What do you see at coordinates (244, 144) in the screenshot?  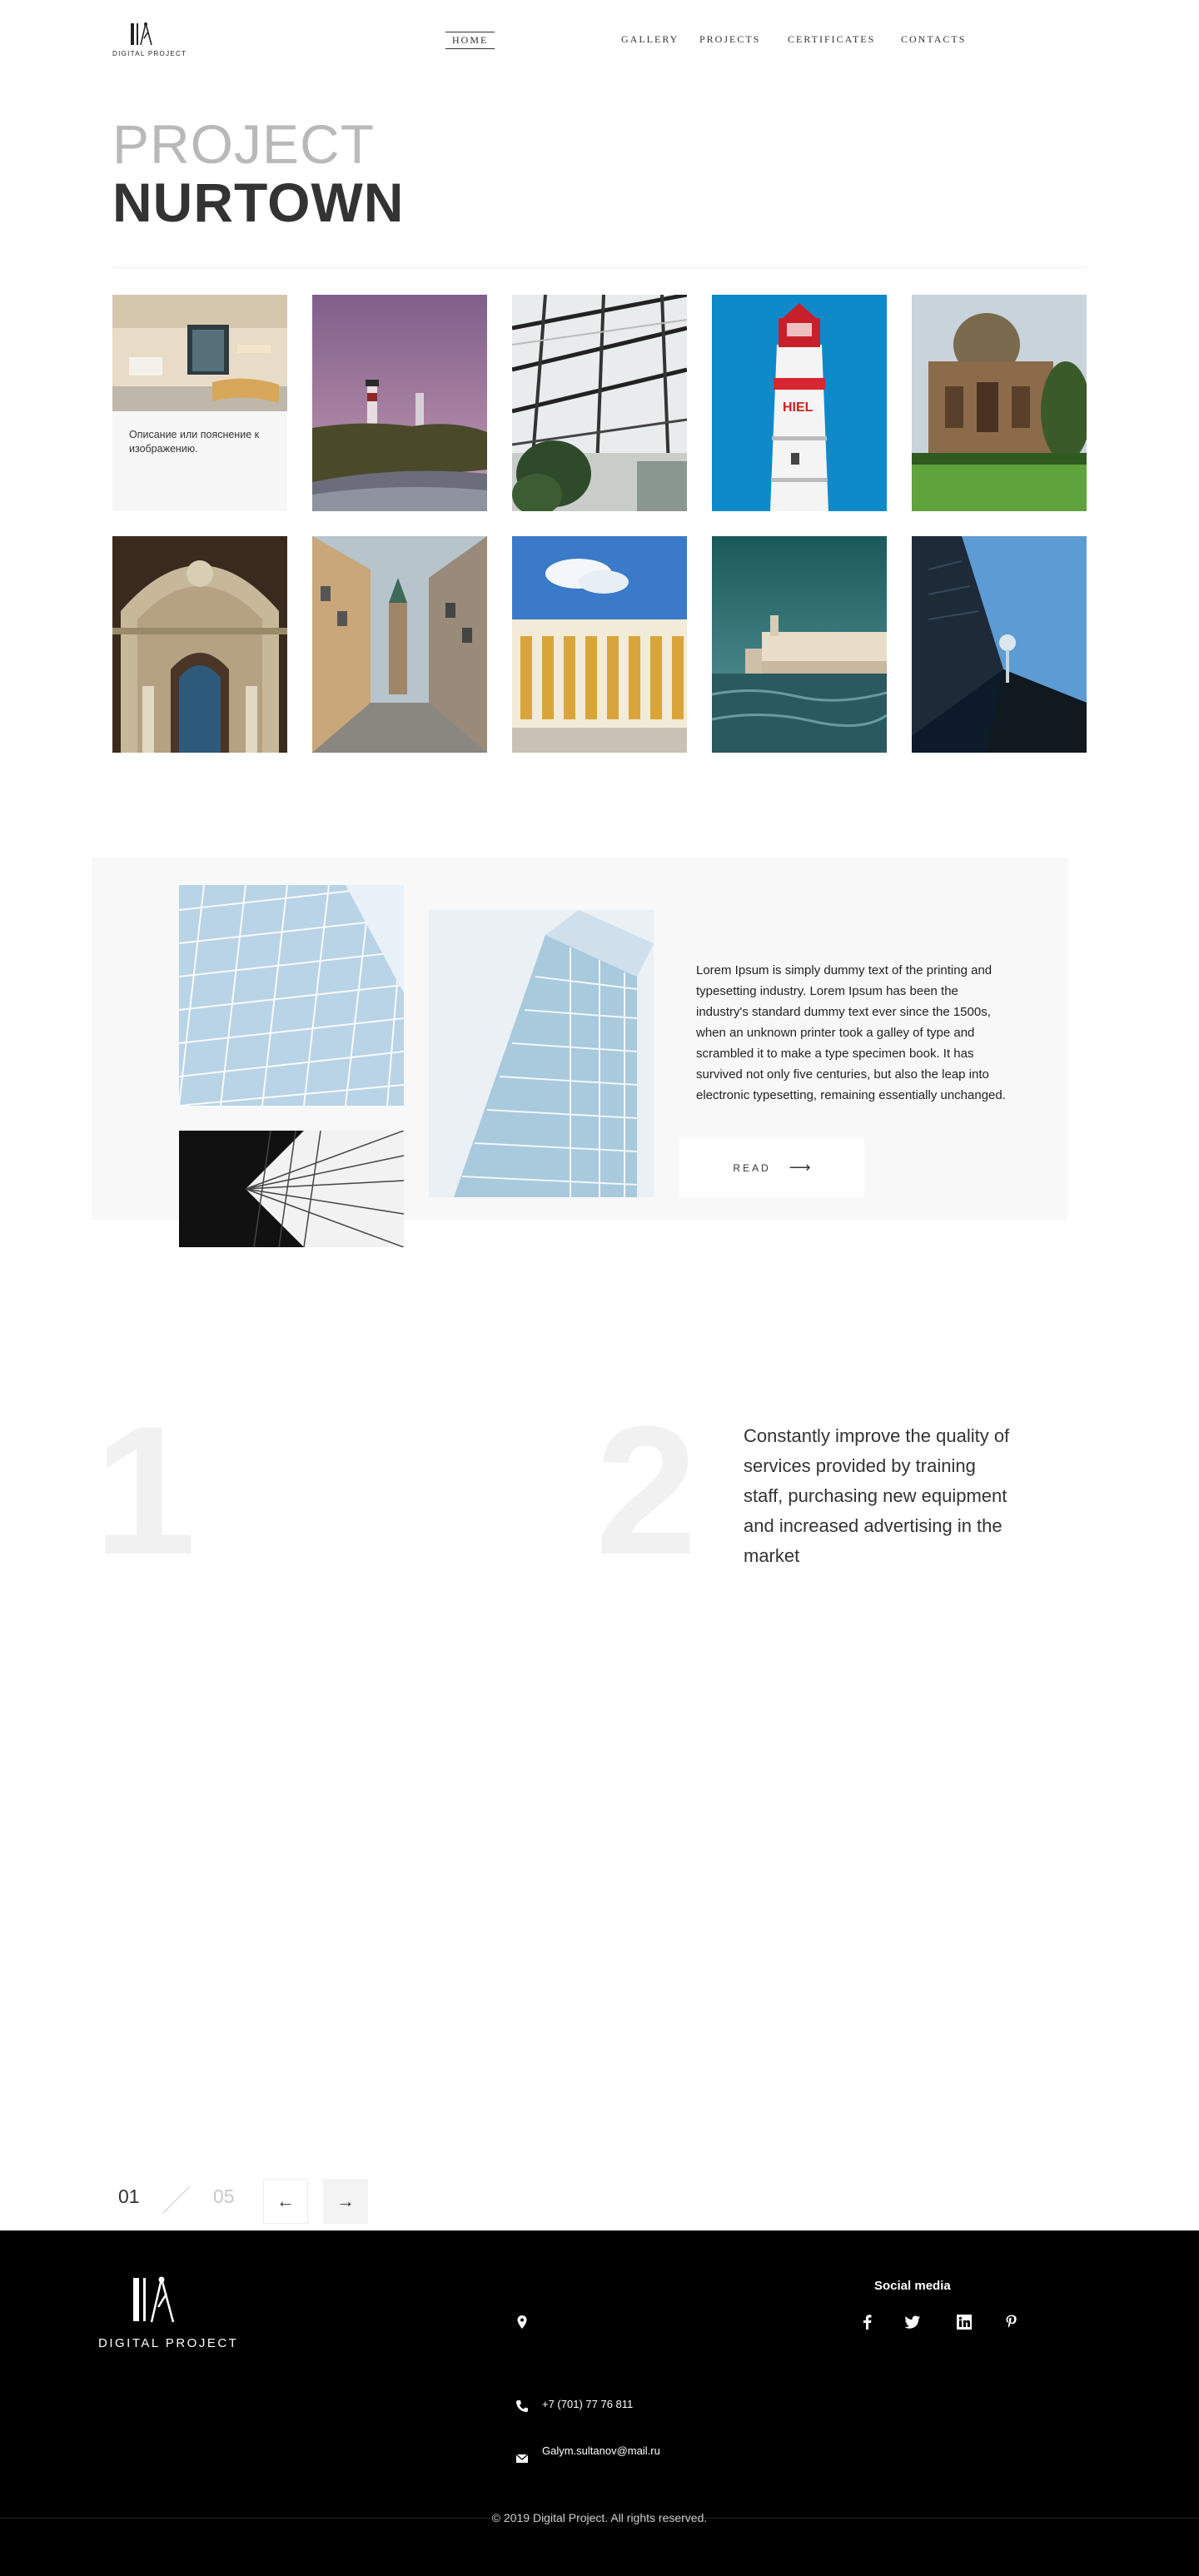 I see `page-title-prefix: PROJECT` at bounding box center [244, 144].